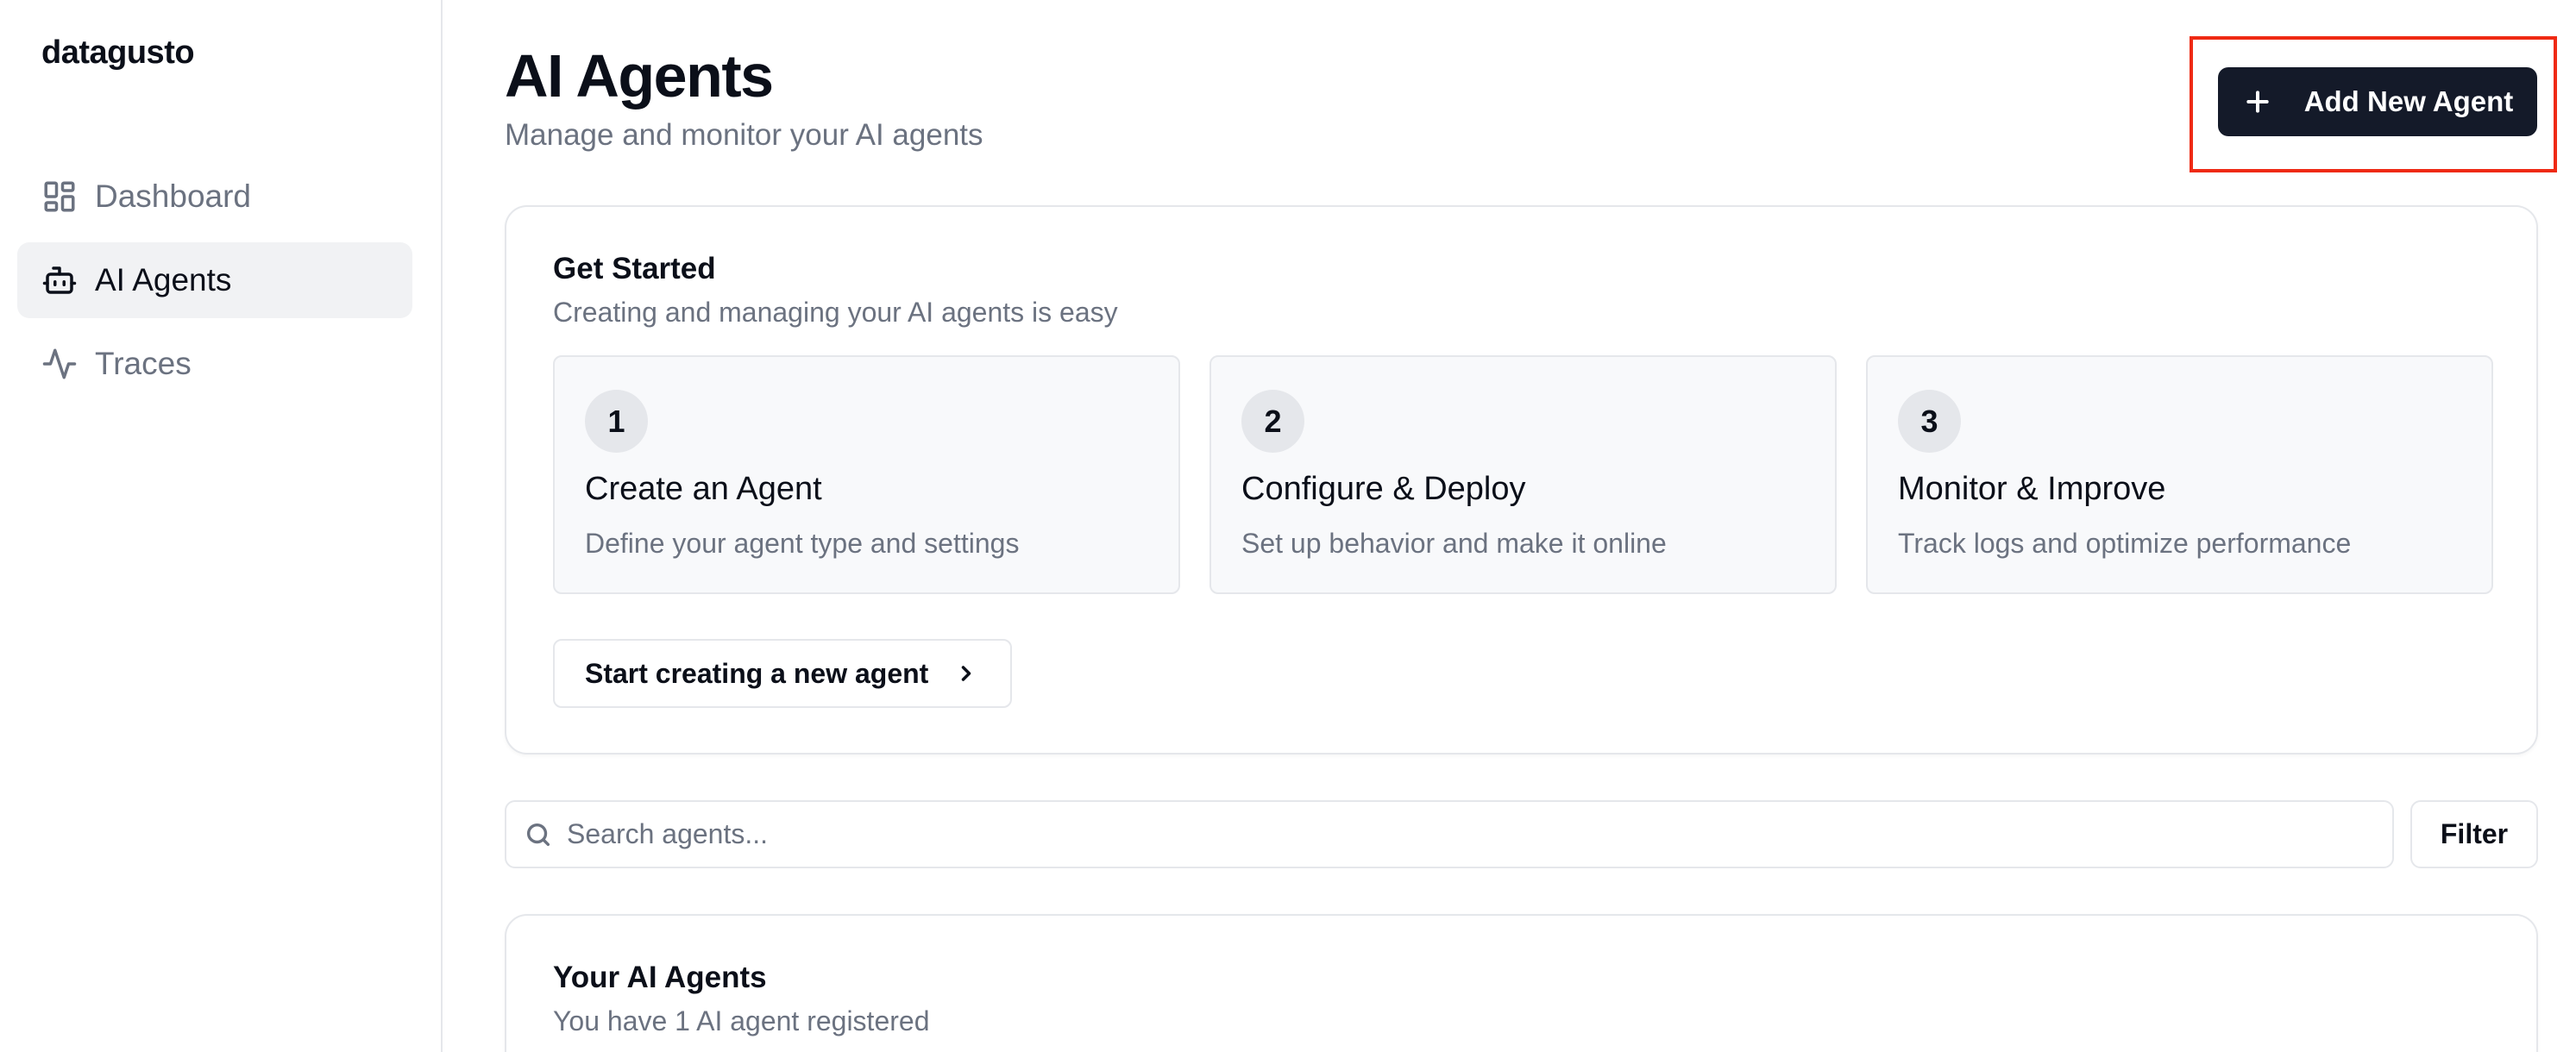  Describe the element at coordinates (634, 268) in the screenshot. I see `get-started-title: Get Started` at that location.